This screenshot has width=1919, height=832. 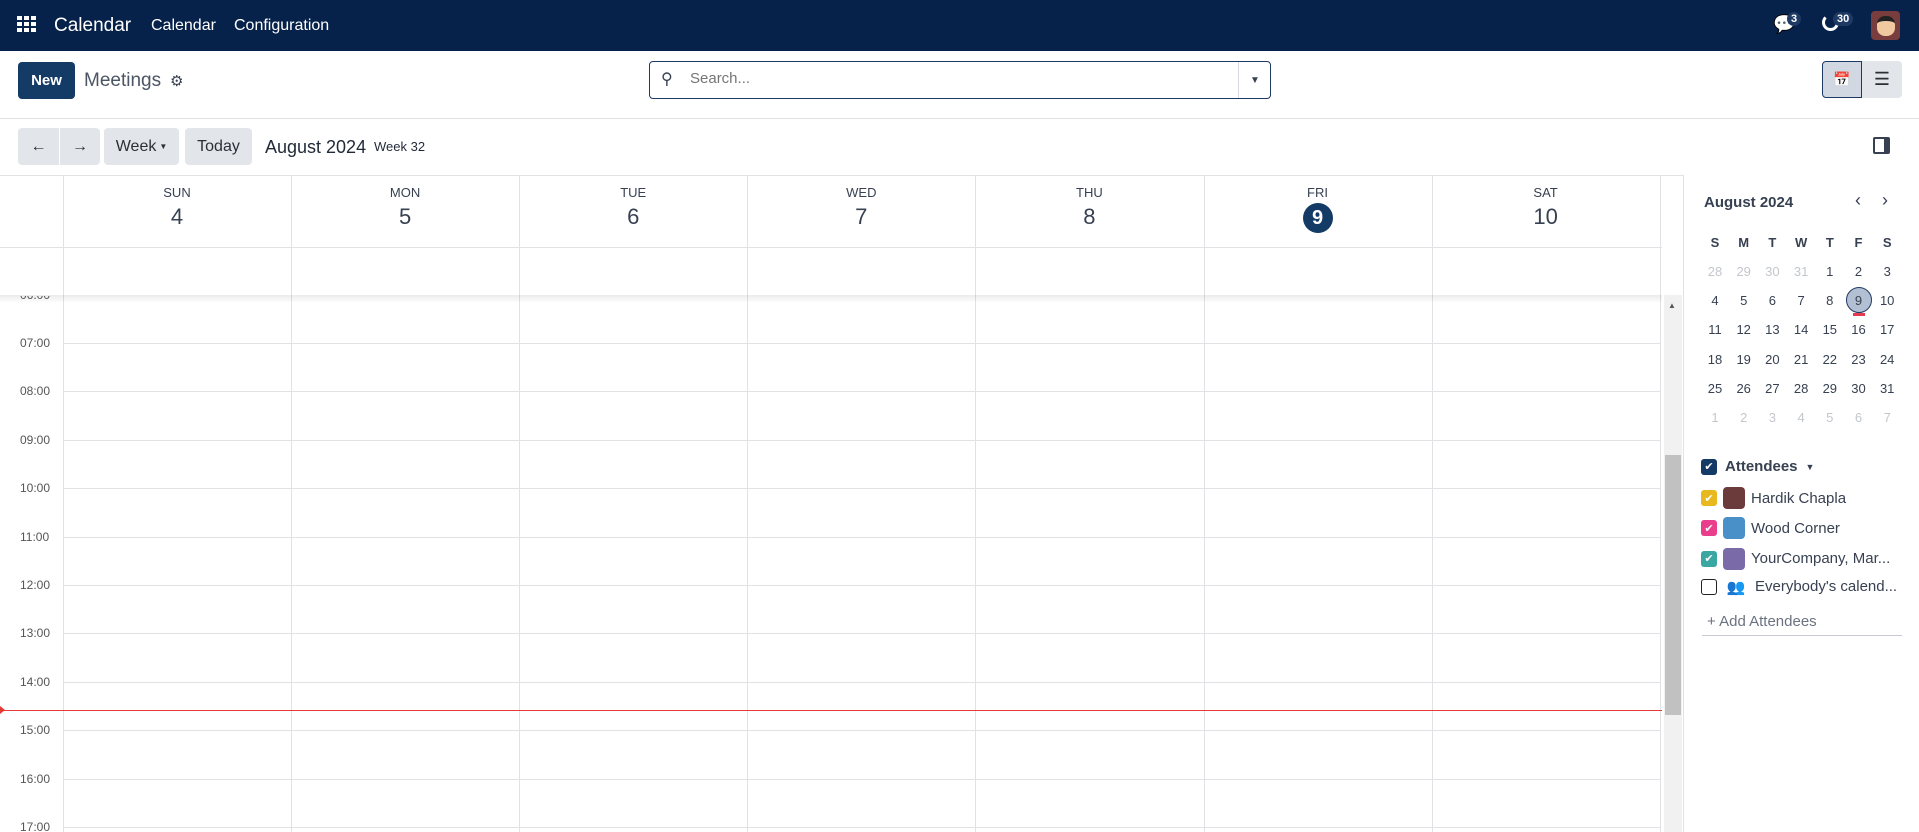 What do you see at coordinates (1801, 359) in the screenshot?
I see `mini-day: 21` at bounding box center [1801, 359].